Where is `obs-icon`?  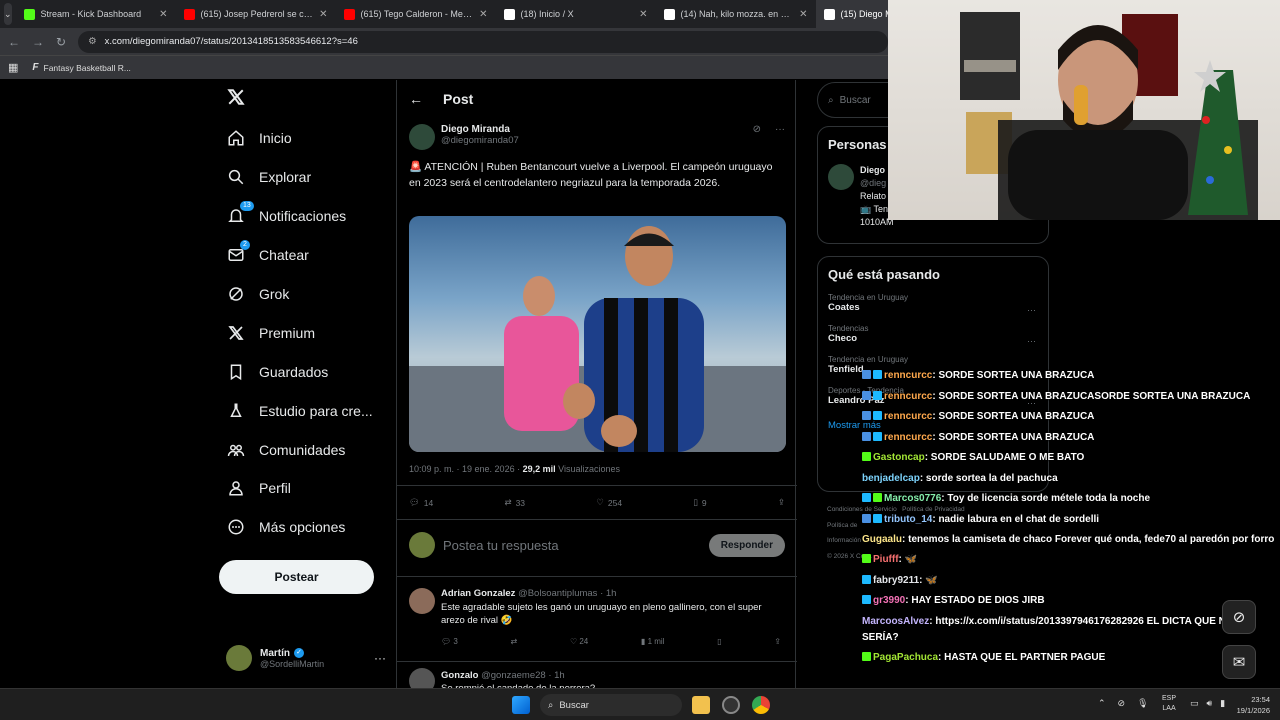 obs-icon is located at coordinates (731, 705).